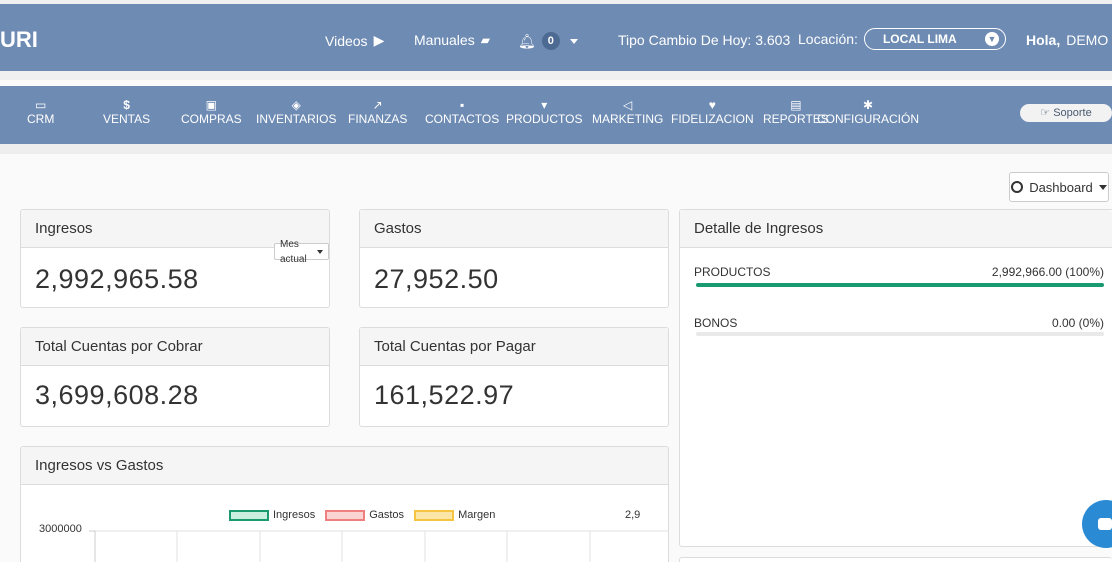 This screenshot has height=562, width=1112. What do you see at coordinates (387, 515) in the screenshot?
I see `legend-label-gastos: Gastos` at bounding box center [387, 515].